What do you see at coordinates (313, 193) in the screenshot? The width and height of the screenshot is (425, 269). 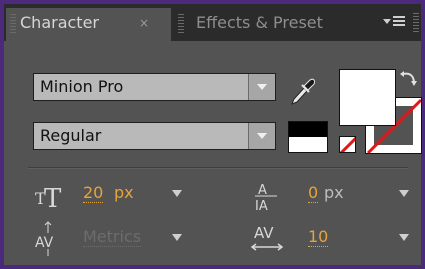 I see `leading-value: 0` at bounding box center [313, 193].